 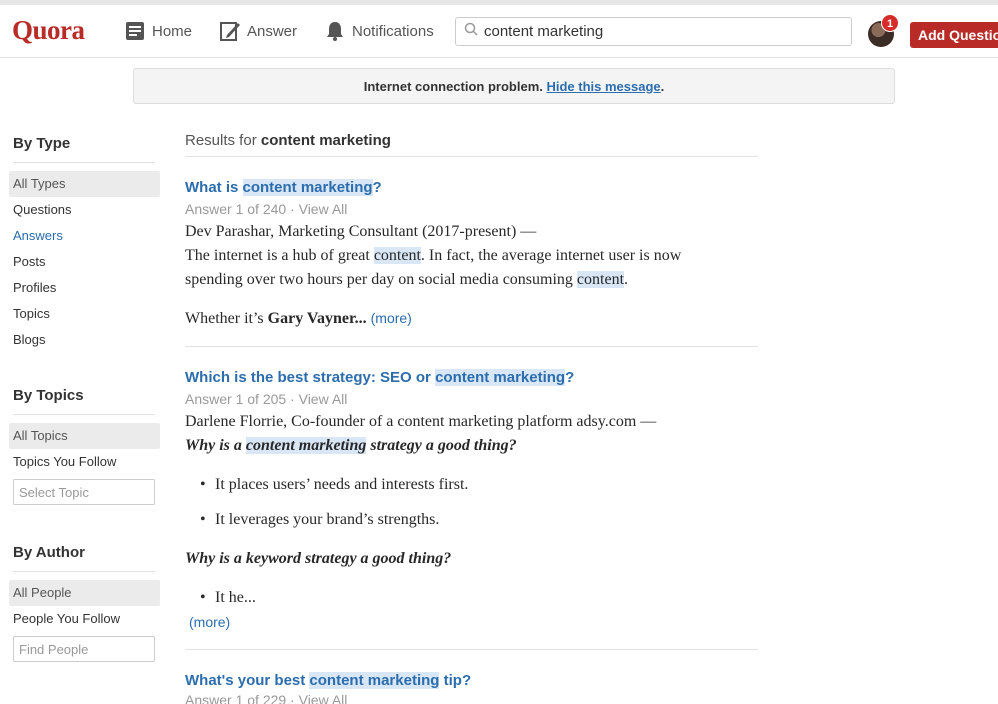 I want to click on nav-home-label: Home, so click(x=172, y=31).